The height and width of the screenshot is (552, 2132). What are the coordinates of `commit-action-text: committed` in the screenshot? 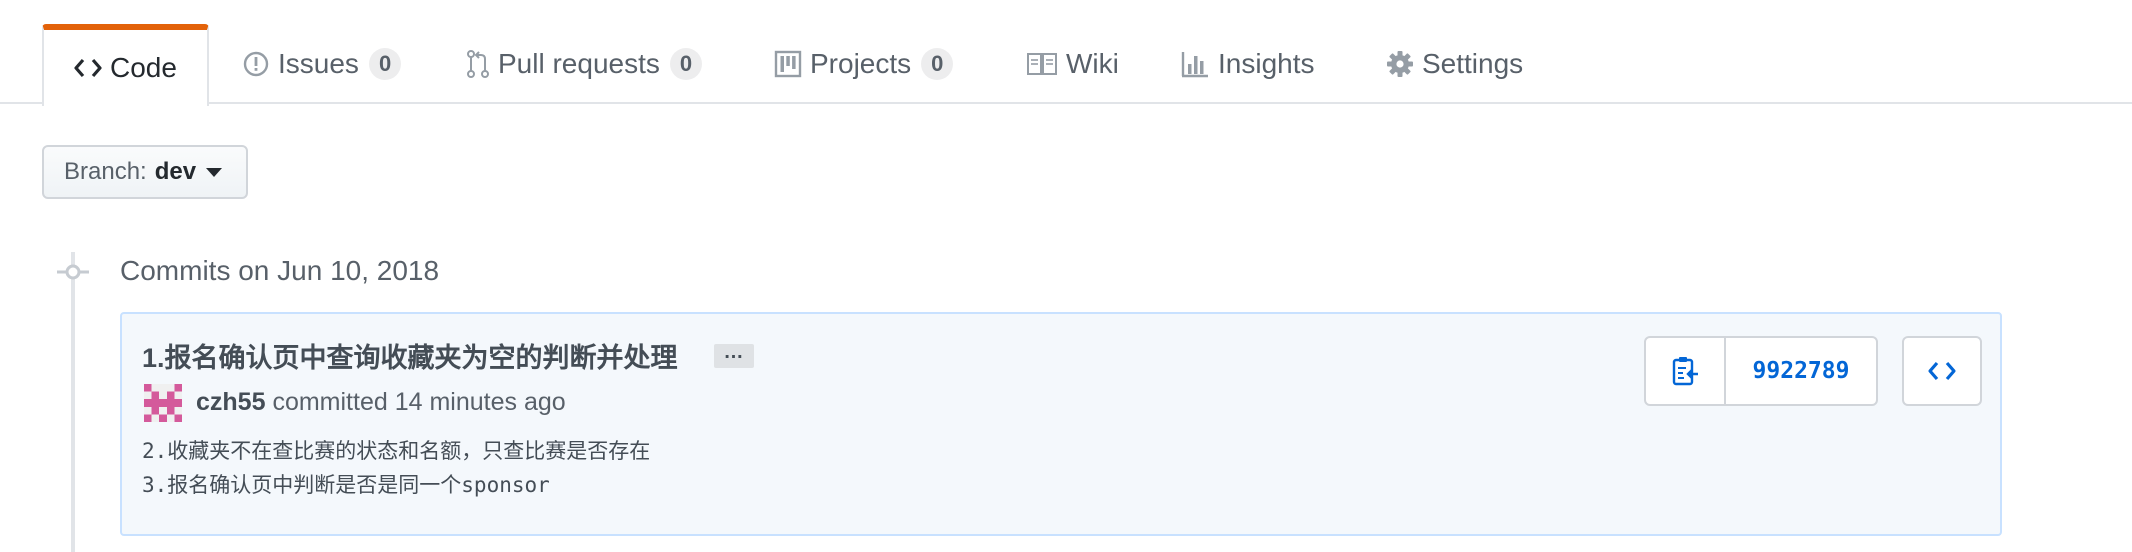 It's located at (330, 402).